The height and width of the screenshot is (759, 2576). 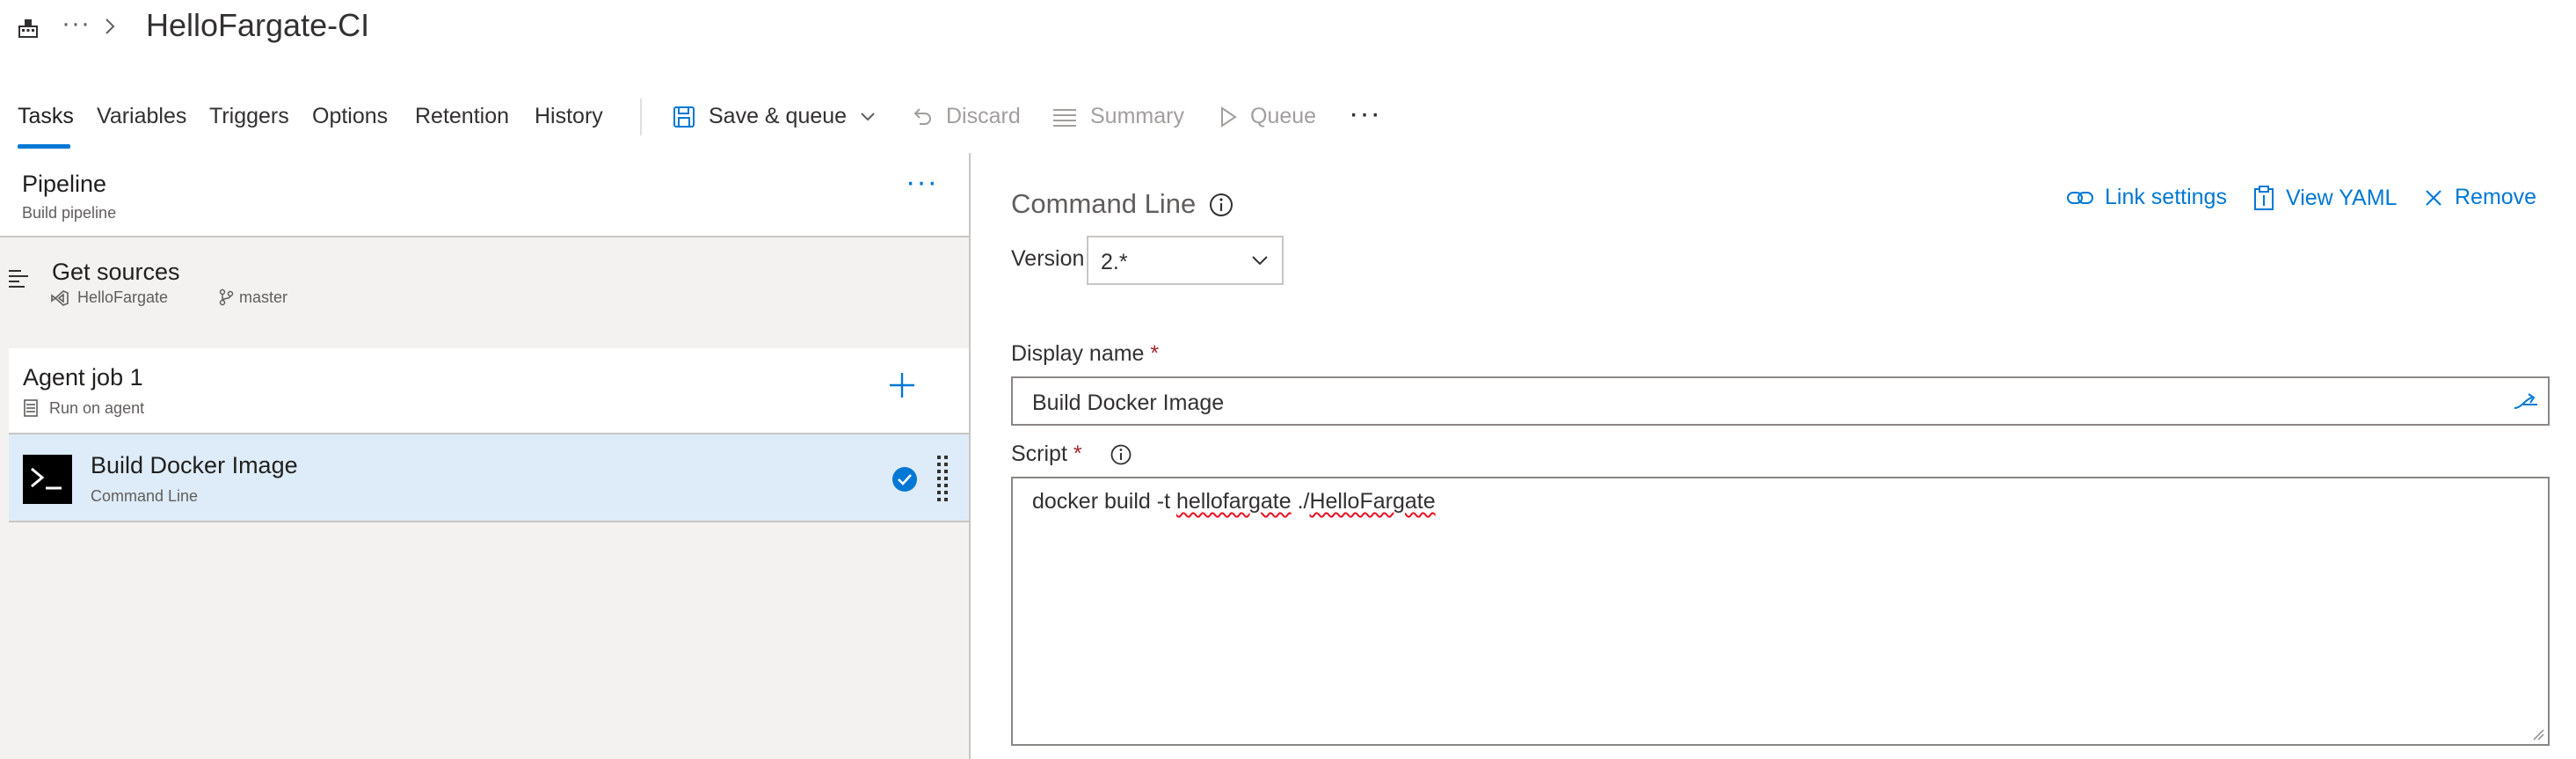 I want to click on info-icon, so click(x=1221, y=205).